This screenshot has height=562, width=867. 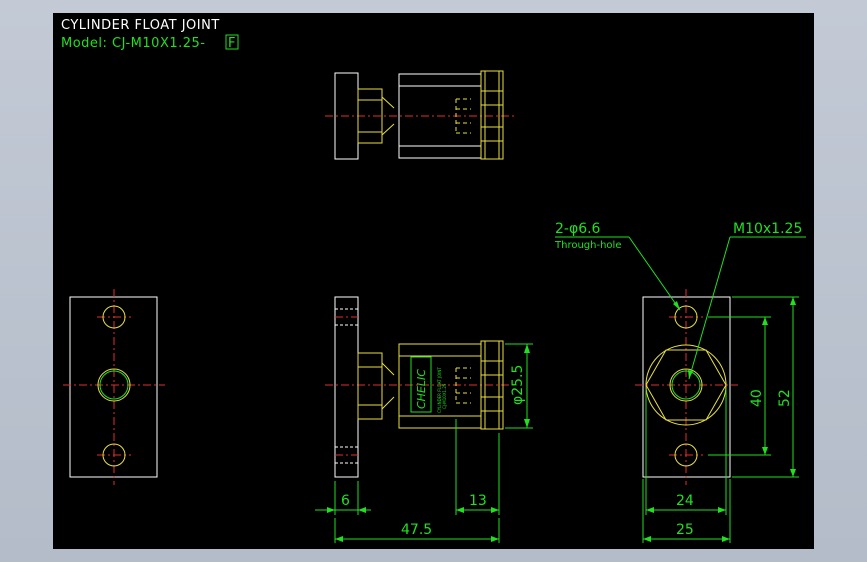 I want to click on front-hex-nut, so click(x=370, y=386).